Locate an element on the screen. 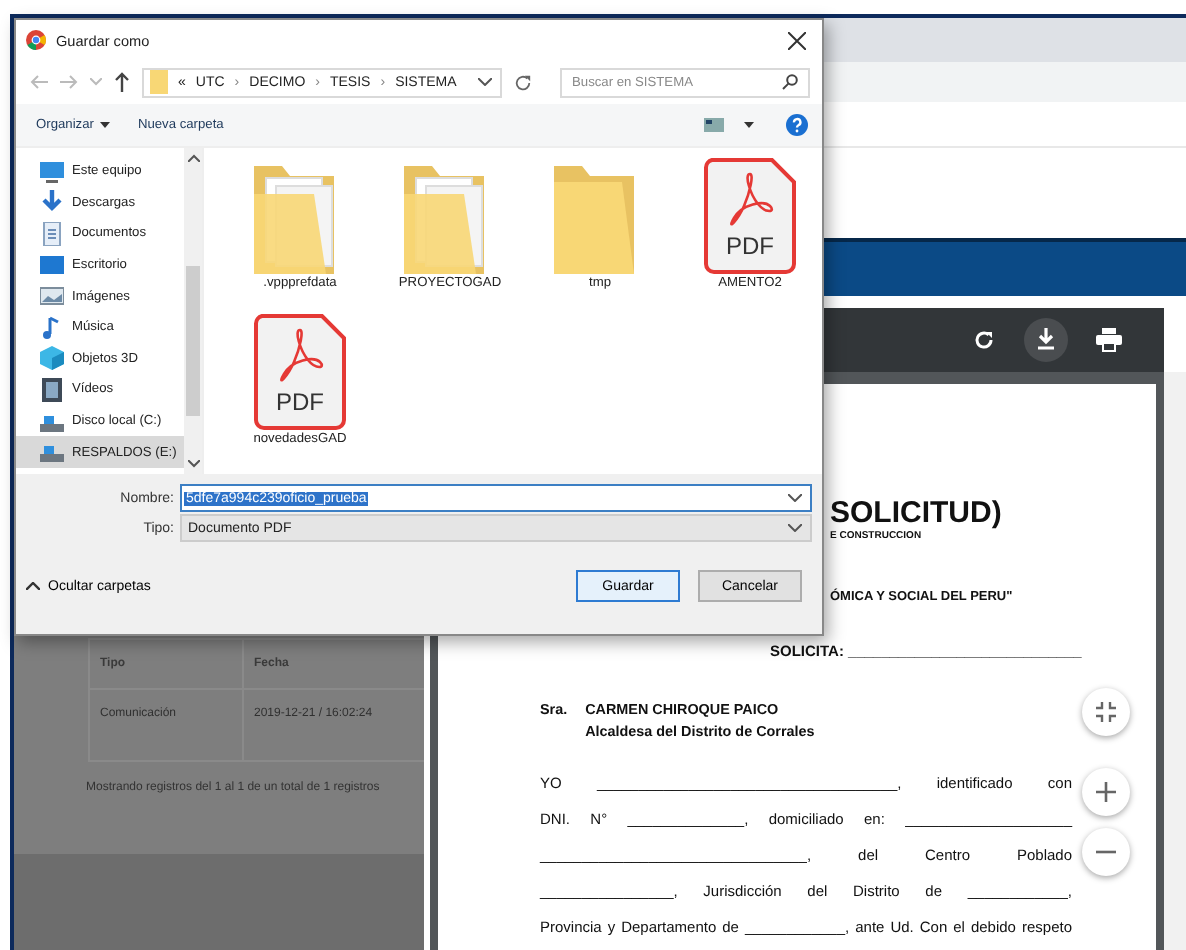 This screenshot has width=1186, height=950. help-icon is located at coordinates (797, 125).